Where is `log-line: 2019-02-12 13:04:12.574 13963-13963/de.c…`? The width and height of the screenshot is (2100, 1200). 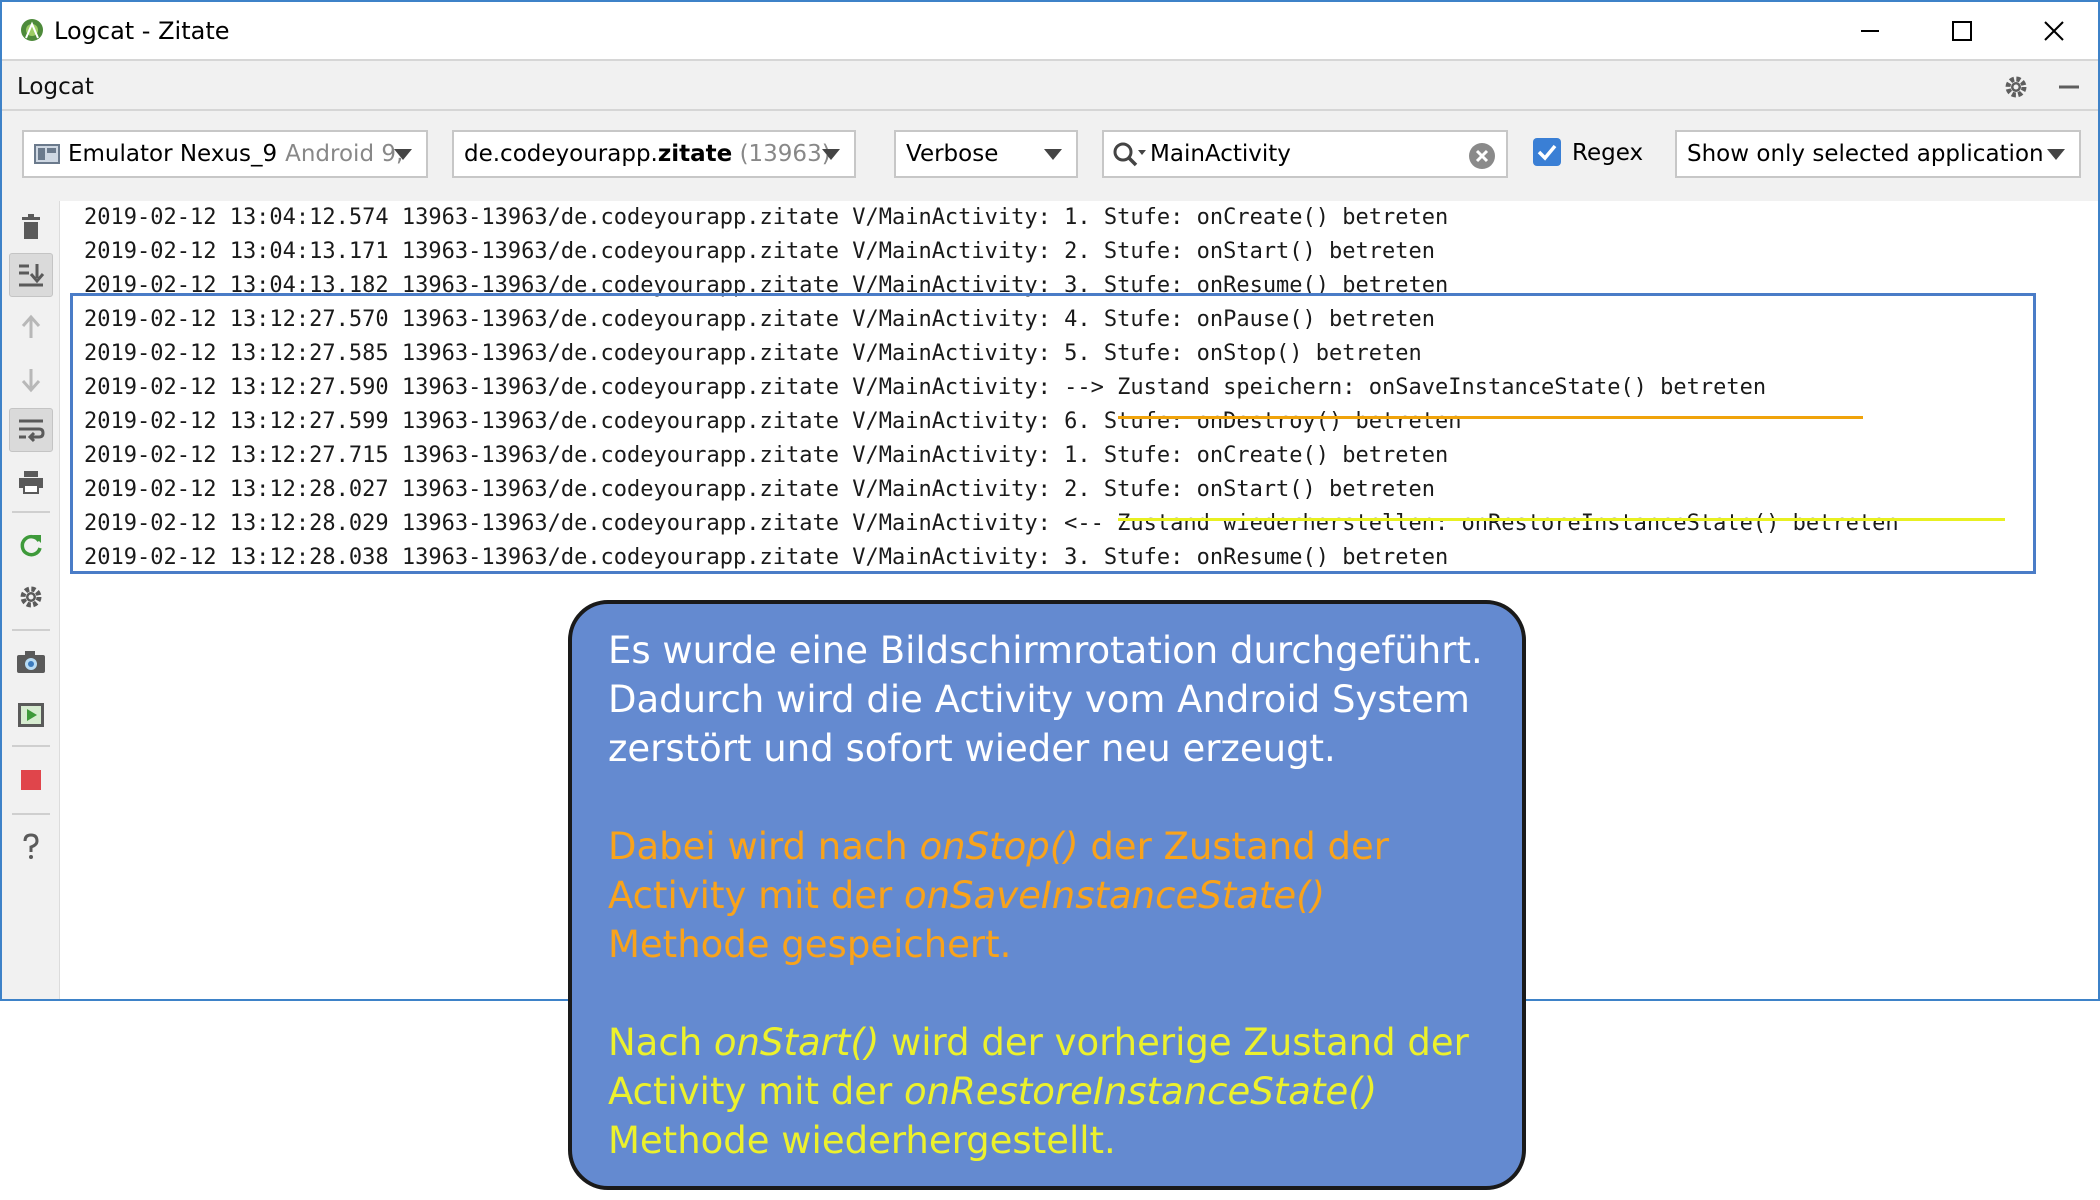 log-line: 2019-02-12 13:04:12.574 13963-13963/de.c… is located at coordinates (766, 217).